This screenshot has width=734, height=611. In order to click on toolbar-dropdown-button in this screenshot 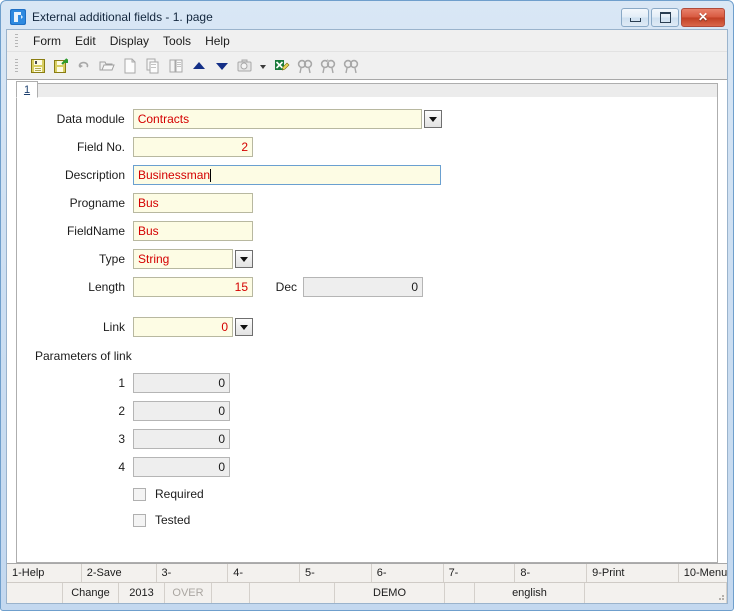, I will do `click(263, 66)`.